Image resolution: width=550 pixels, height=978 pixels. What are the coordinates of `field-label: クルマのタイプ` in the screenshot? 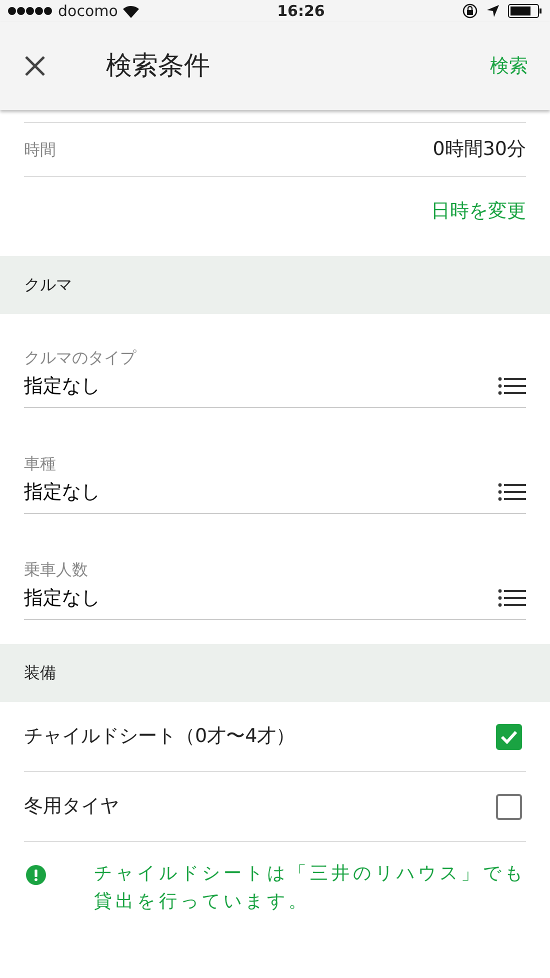 It's located at (81, 358).